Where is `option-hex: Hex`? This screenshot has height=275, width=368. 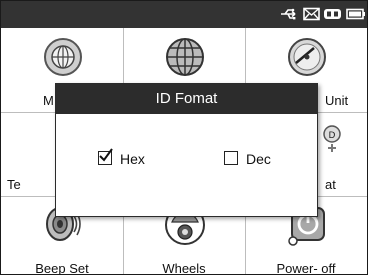
option-hex: Hex is located at coordinates (128, 158).